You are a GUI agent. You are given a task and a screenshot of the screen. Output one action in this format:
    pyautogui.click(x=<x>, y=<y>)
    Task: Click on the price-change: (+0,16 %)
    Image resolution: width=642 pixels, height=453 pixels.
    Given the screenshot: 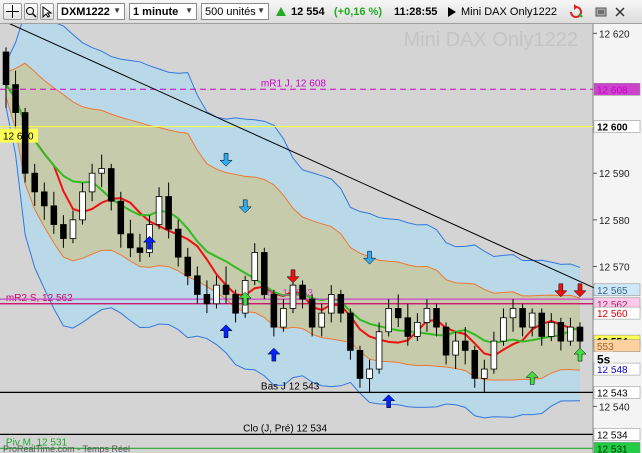 What is the action you would take?
    pyautogui.click(x=358, y=11)
    